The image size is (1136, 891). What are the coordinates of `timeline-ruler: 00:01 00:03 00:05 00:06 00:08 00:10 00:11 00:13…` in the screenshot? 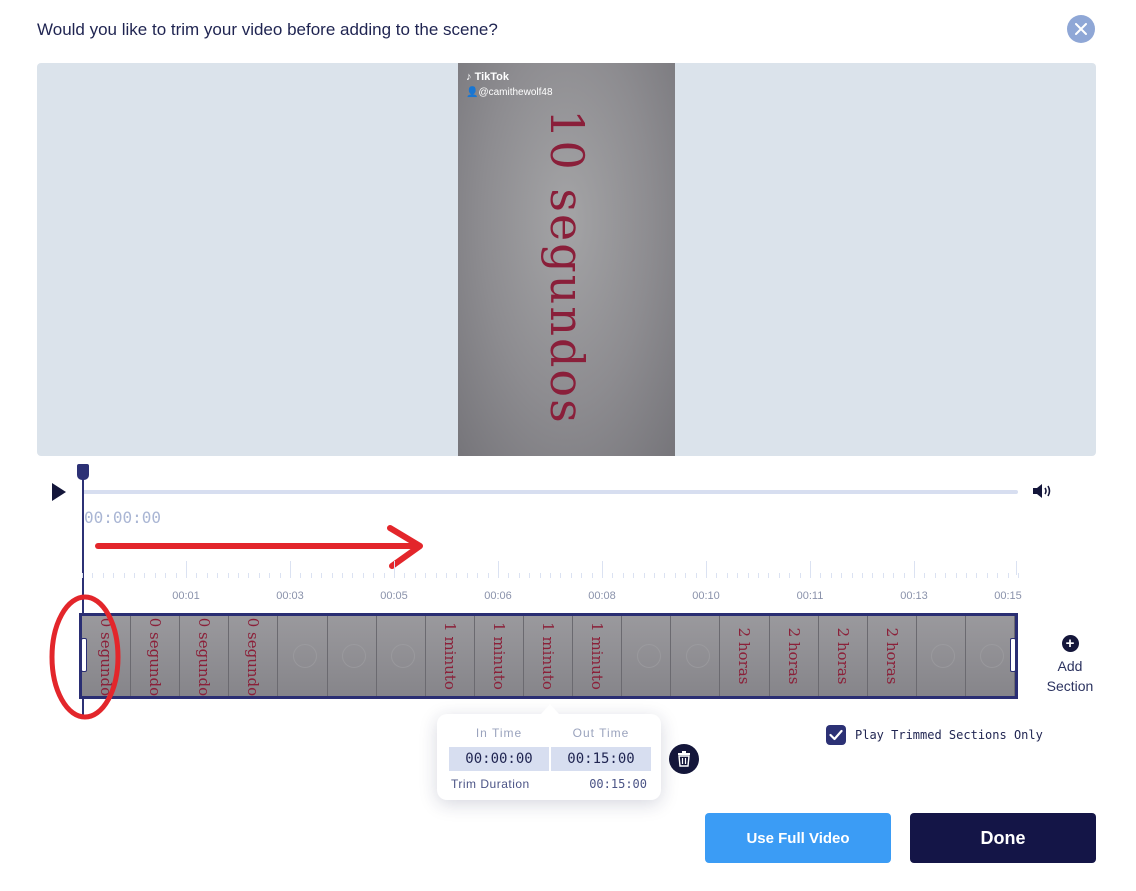 It's located at (552, 580).